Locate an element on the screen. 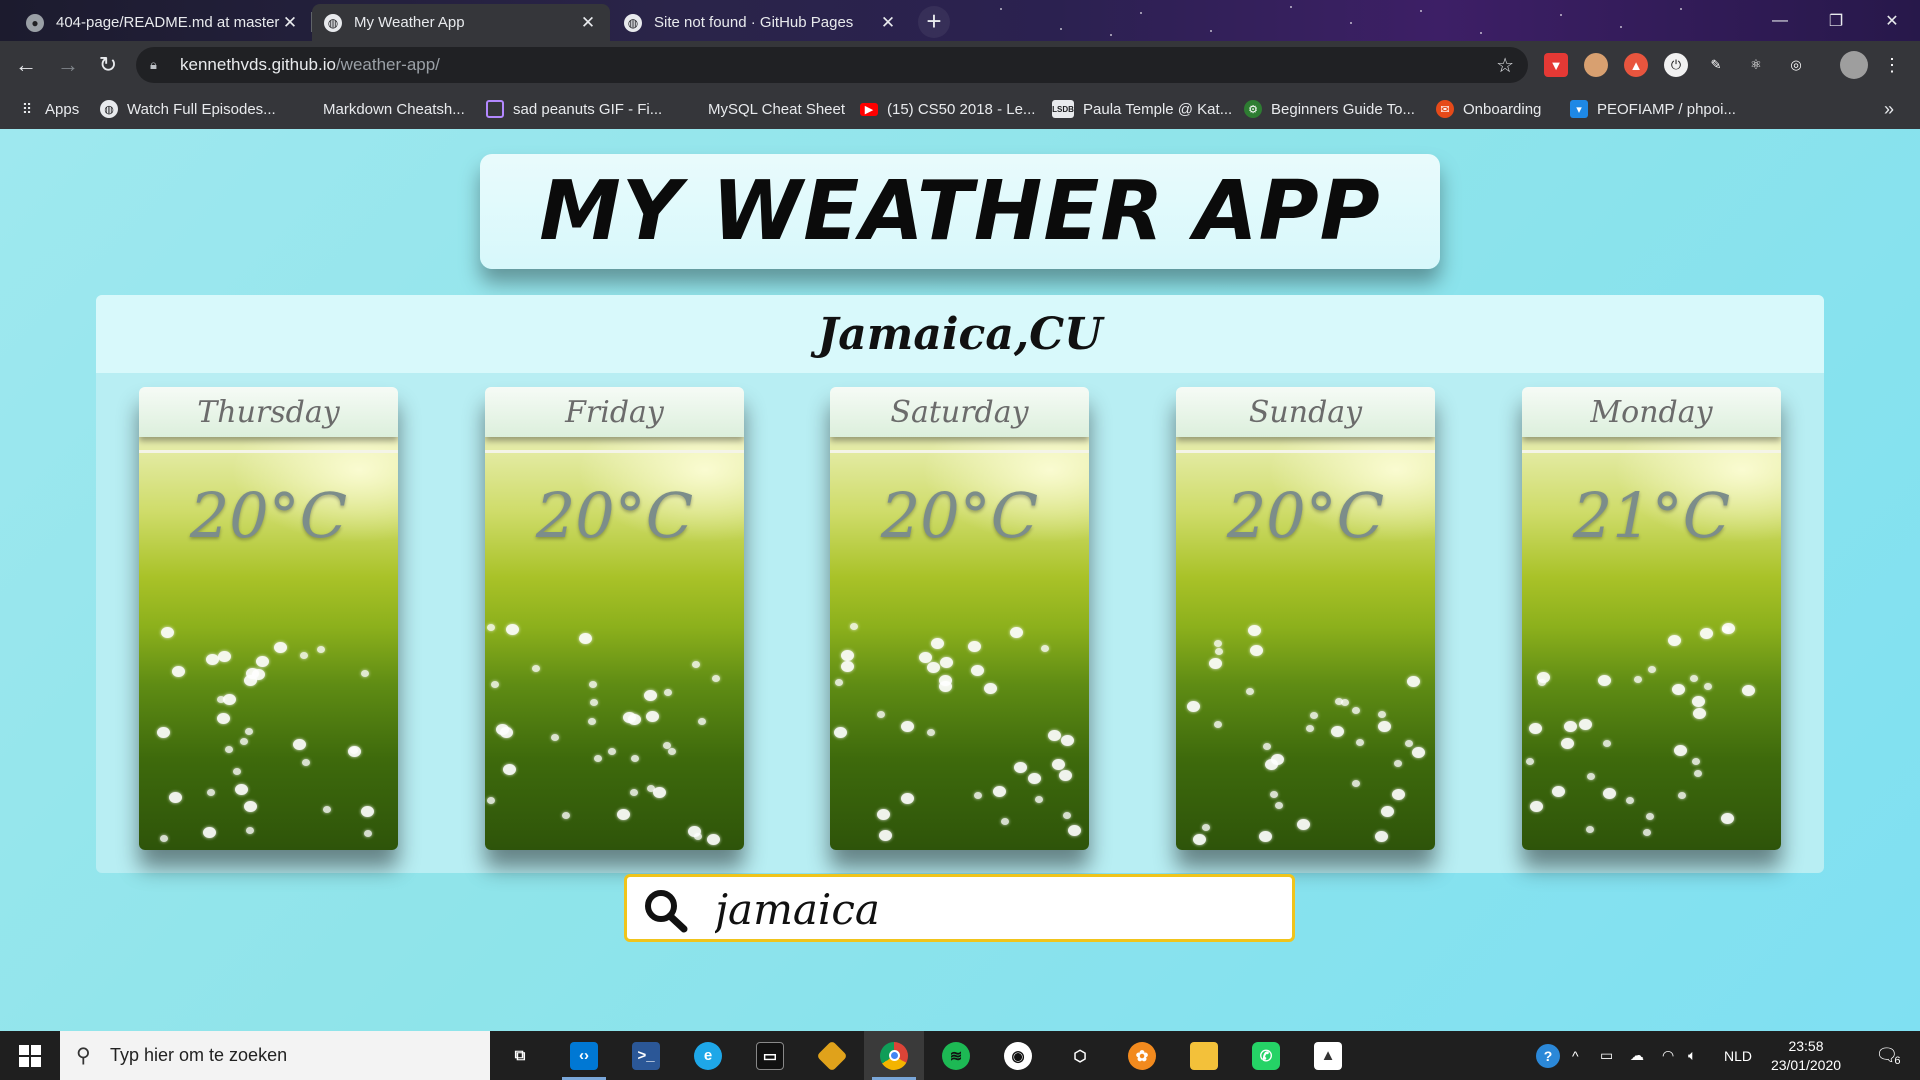 The width and height of the screenshot is (1920, 1080). task-view-button: ⧉ is located at coordinates (520, 1055).